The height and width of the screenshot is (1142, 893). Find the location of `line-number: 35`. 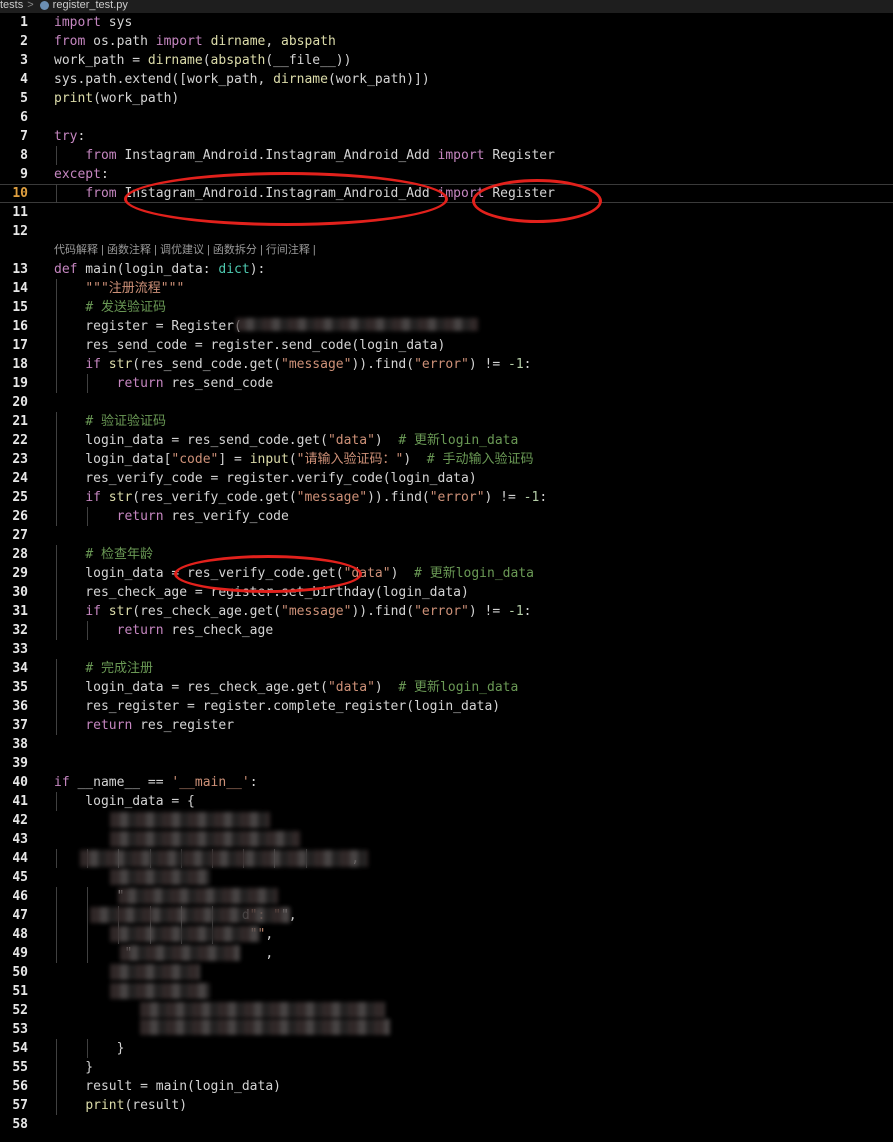

line-number: 35 is located at coordinates (20, 687).